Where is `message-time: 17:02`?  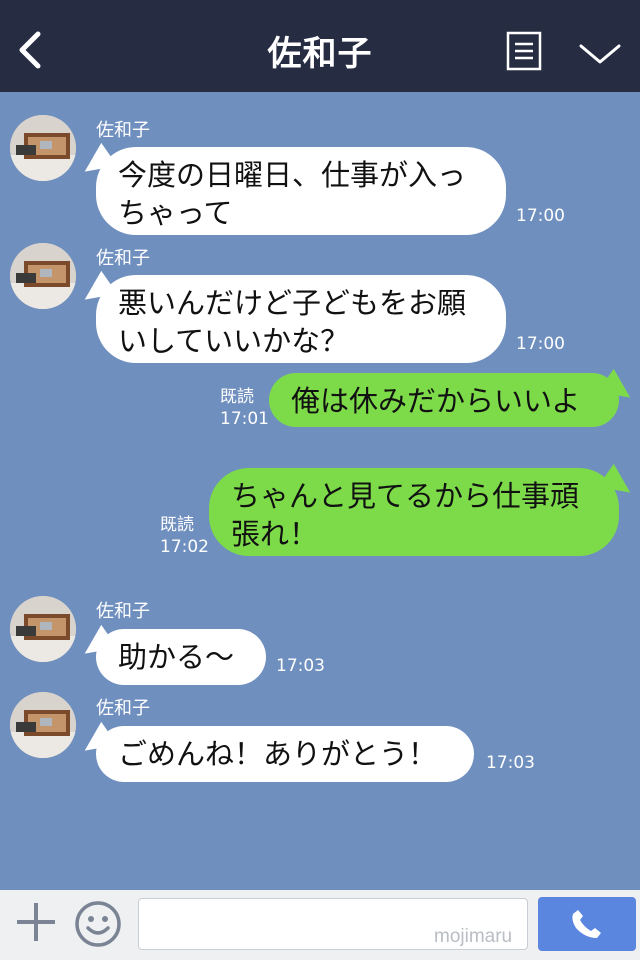
message-time: 17:02 is located at coordinates (184, 547).